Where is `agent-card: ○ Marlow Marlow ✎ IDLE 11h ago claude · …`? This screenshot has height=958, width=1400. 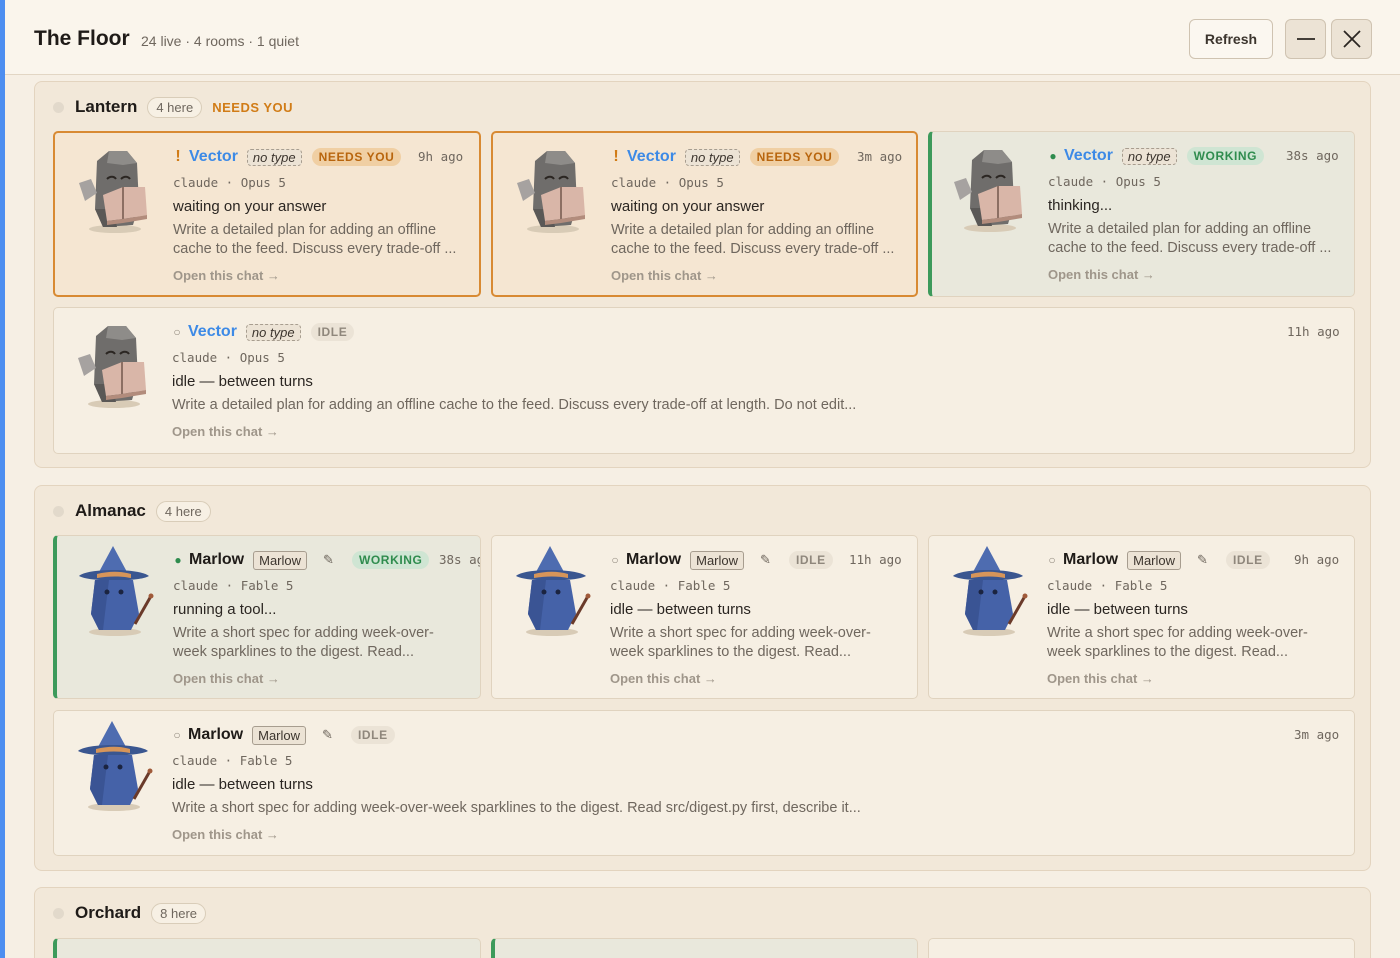
agent-card: ○ Marlow Marlow ✎ IDLE 11h ago claude · … is located at coordinates (704, 617).